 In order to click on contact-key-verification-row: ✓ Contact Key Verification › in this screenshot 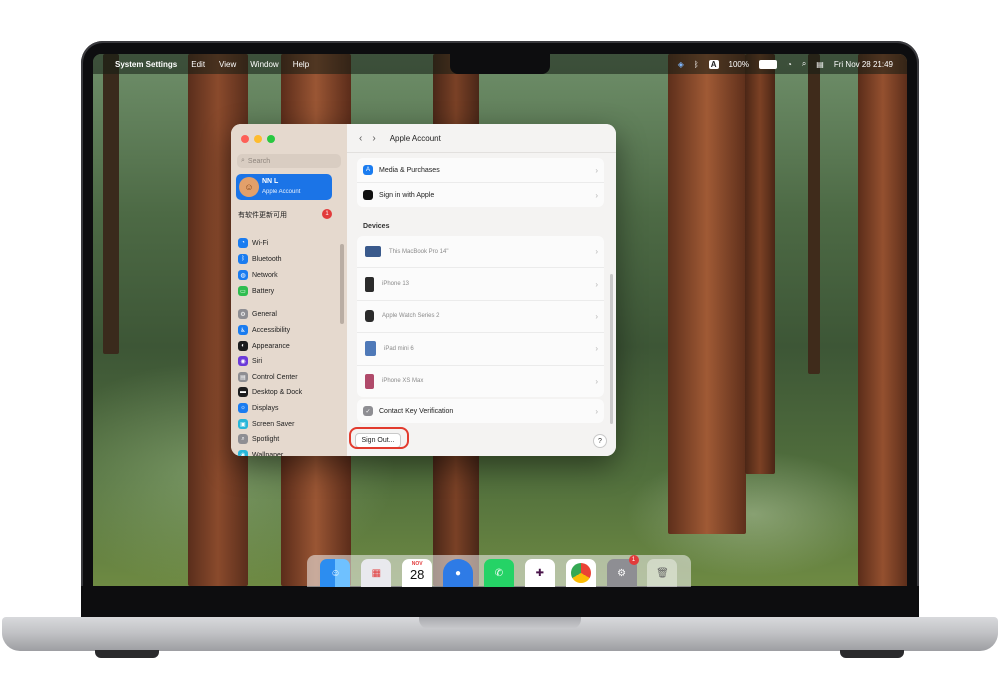, I will do `click(480, 411)`.